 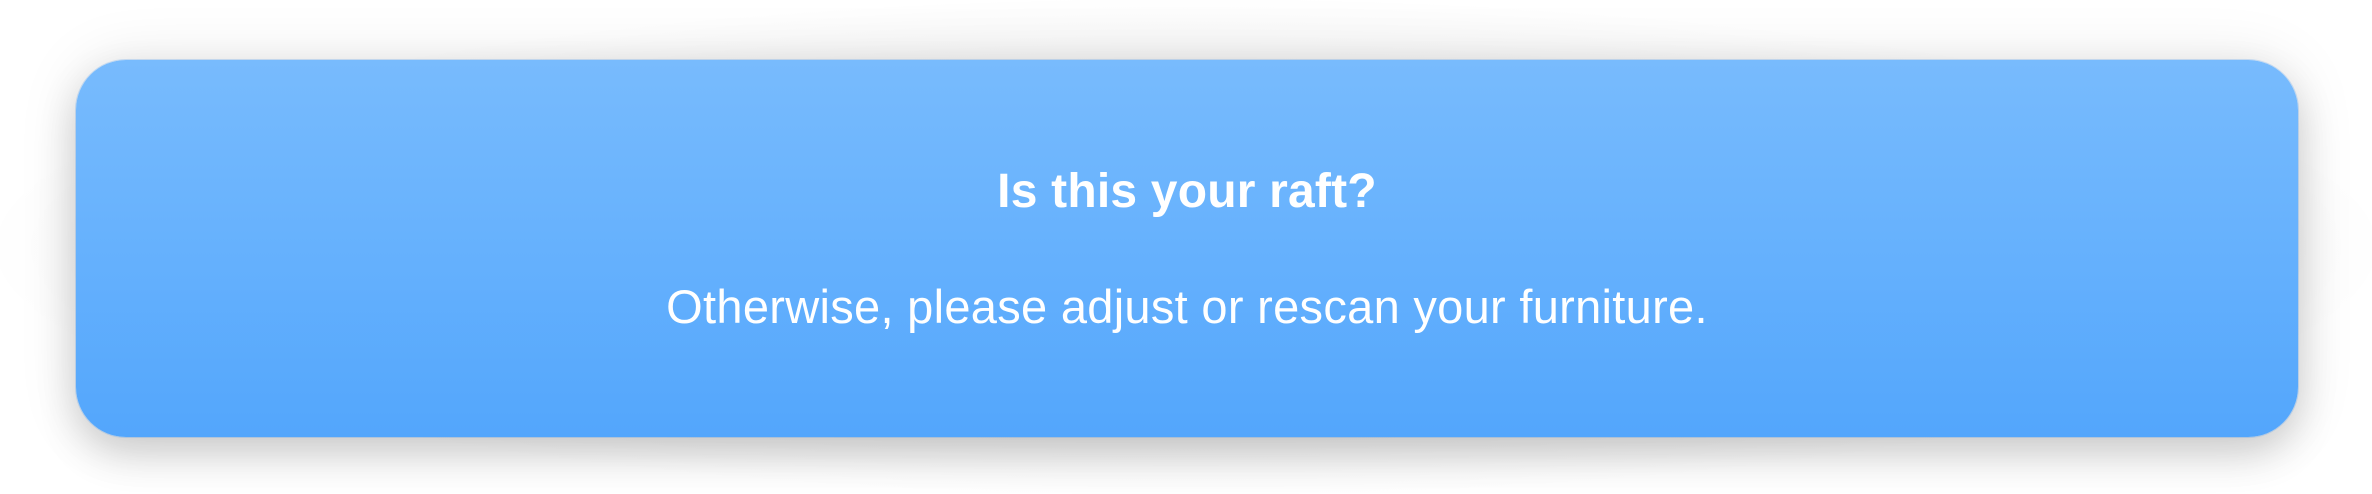 What do you see at coordinates (1187, 191) in the screenshot?
I see `banner-title: Is this your raft?` at bounding box center [1187, 191].